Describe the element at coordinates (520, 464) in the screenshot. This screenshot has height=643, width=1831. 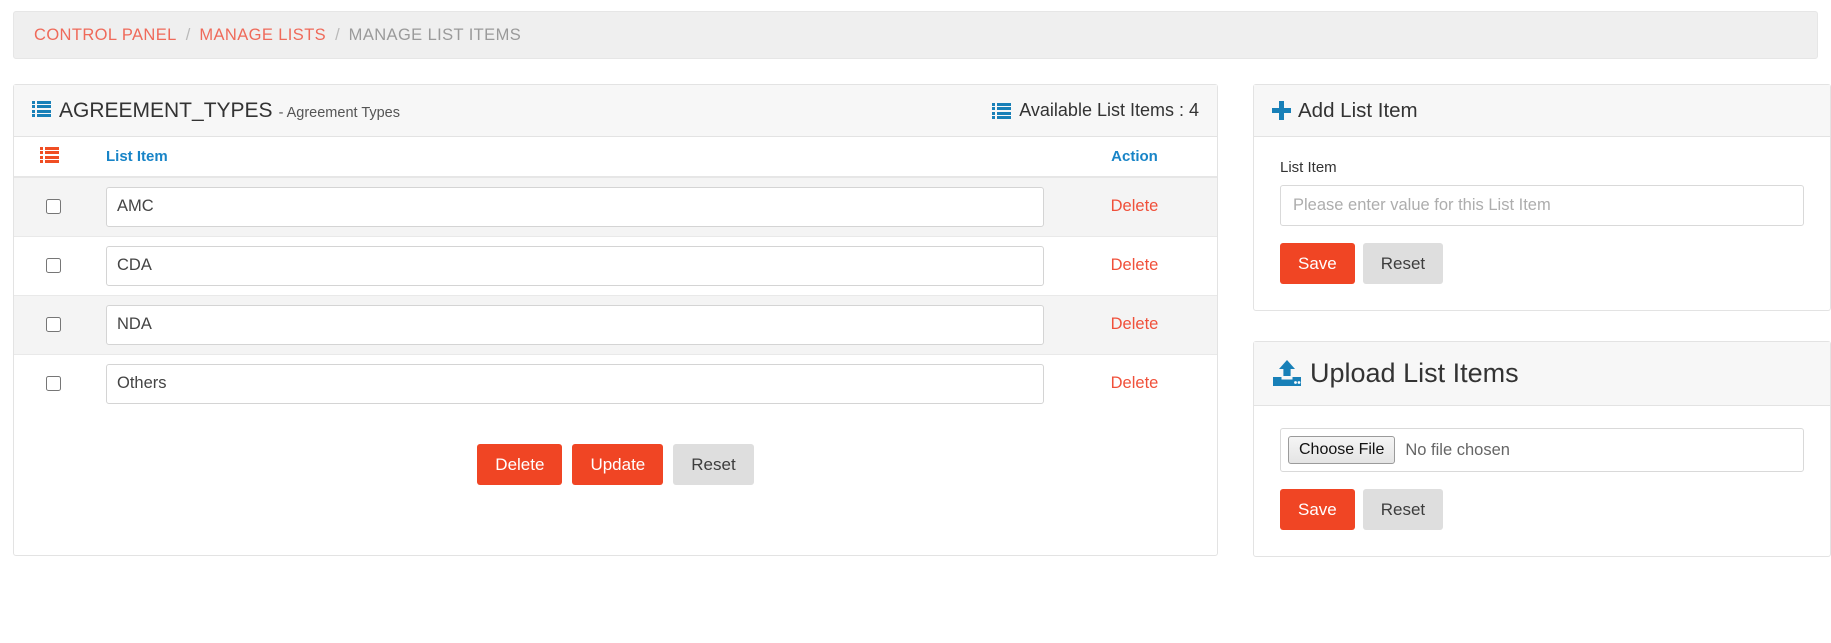
I see `delete-selected-button: Delete` at that location.